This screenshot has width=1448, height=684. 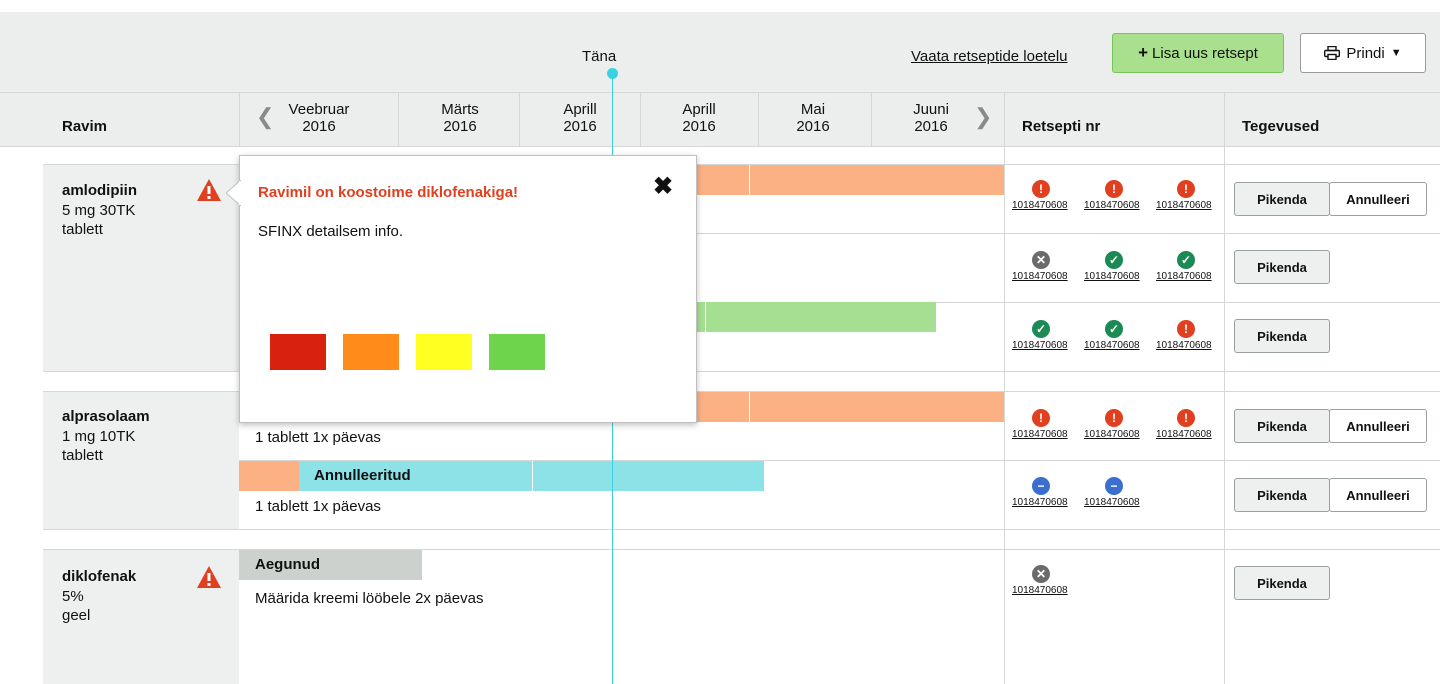 What do you see at coordinates (517, 352) in the screenshot?
I see `severity-swatch-green` at bounding box center [517, 352].